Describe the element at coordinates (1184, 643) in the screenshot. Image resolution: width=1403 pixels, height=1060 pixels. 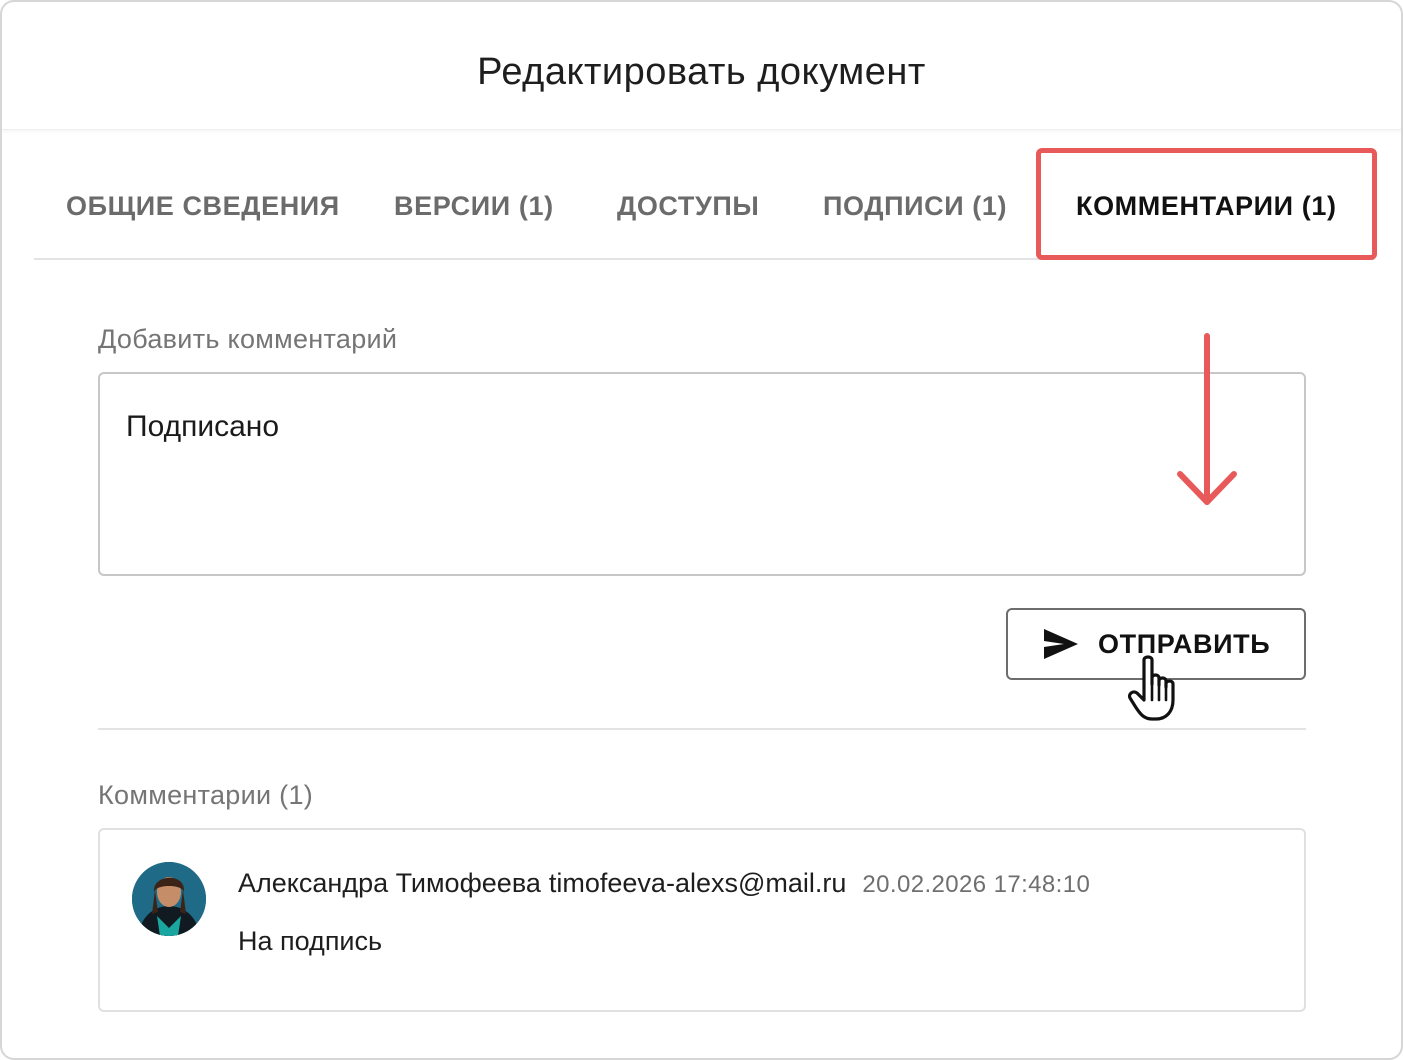
I see `send-button-label: ОТПРАВИТЬ` at that location.